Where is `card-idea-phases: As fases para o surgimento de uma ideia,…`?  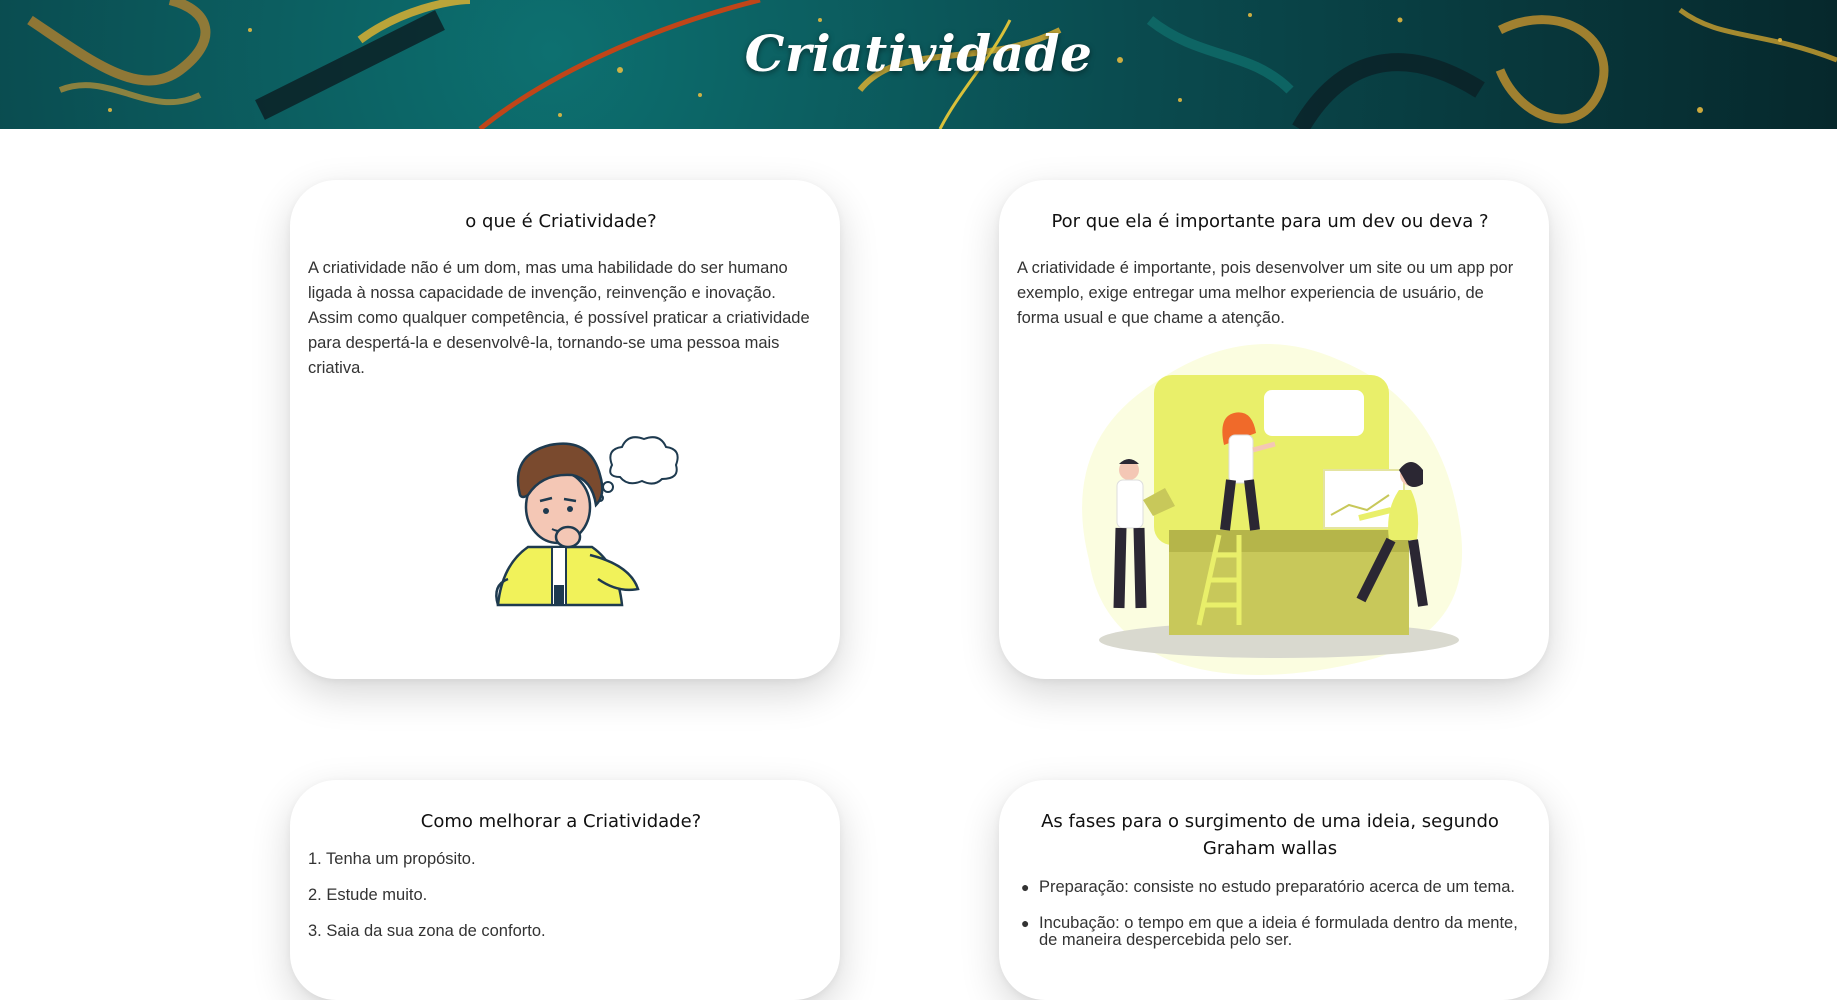 card-idea-phases: As fases para o surgimento de uma ideia,… is located at coordinates (1274, 890).